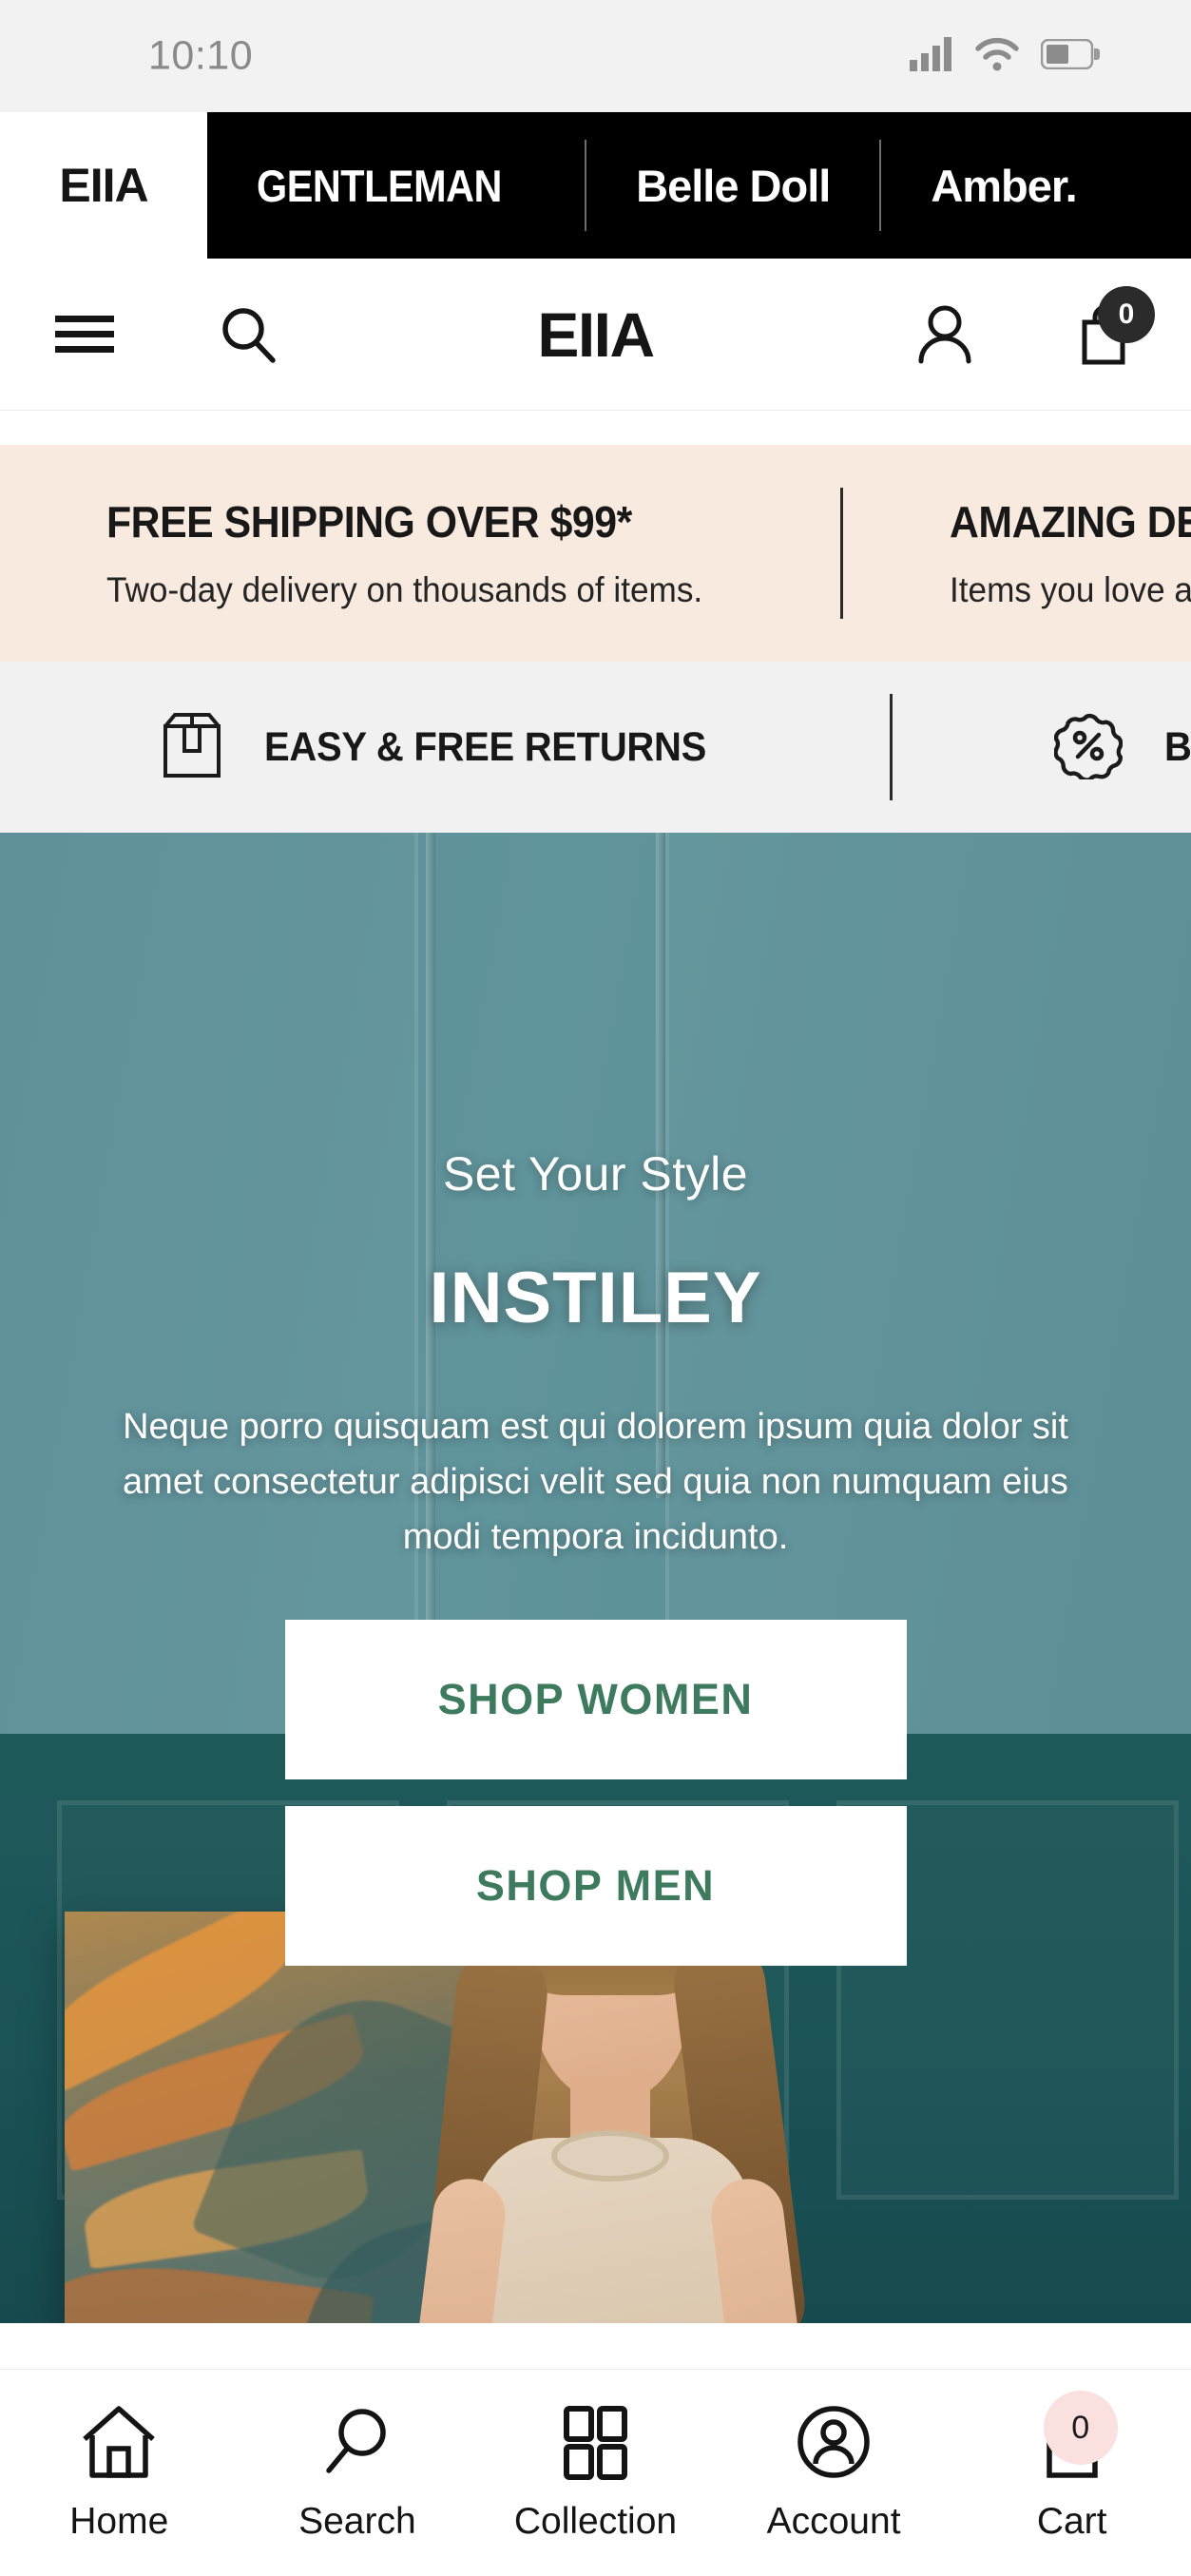  I want to click on tab-account: Account, so click(833, 2470).